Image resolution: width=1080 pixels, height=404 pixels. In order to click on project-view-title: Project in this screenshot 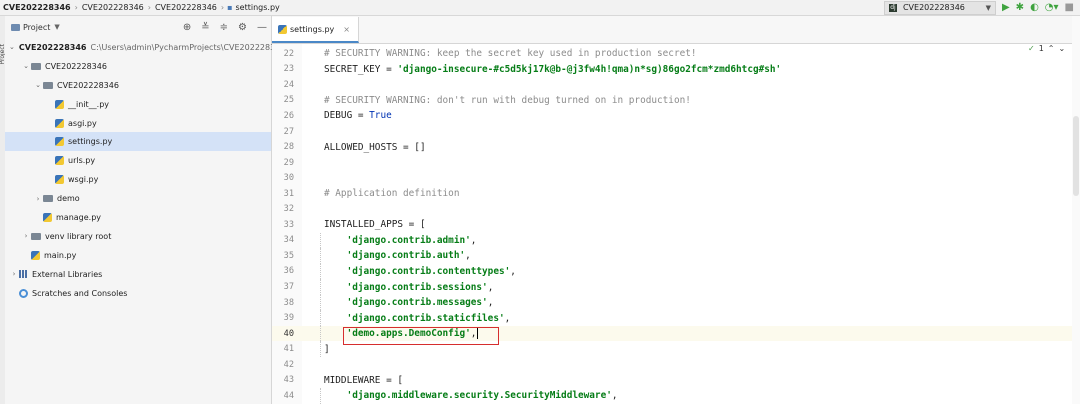, I will do `click(36, 27)`.